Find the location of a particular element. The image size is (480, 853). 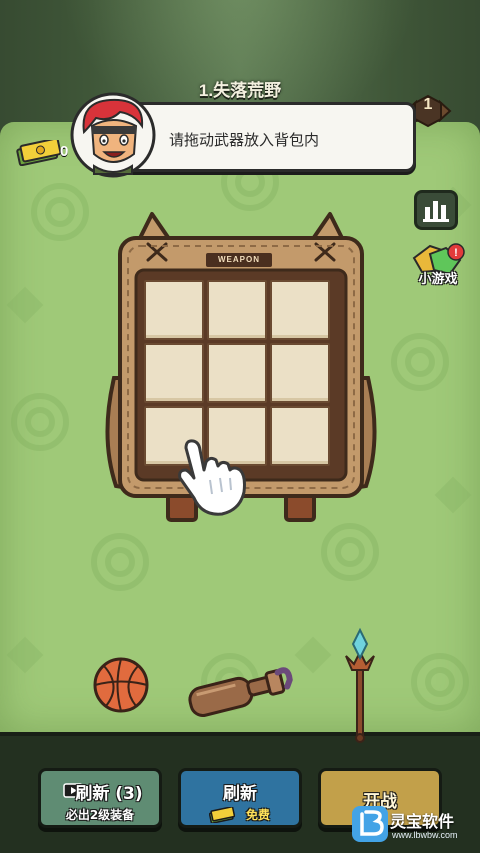

refresh-free-label: 刷新 is located at coordinates (240, 794).